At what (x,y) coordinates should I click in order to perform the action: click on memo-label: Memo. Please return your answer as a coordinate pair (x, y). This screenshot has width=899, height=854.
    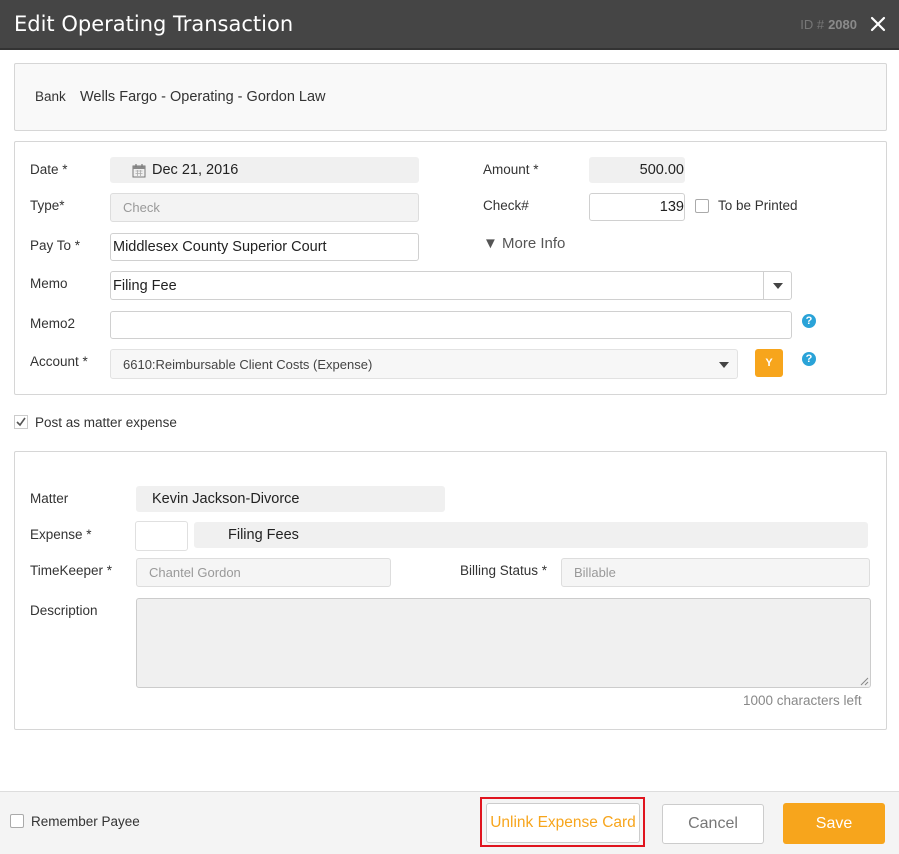
    Looking at the image, I should click on (49, 283).